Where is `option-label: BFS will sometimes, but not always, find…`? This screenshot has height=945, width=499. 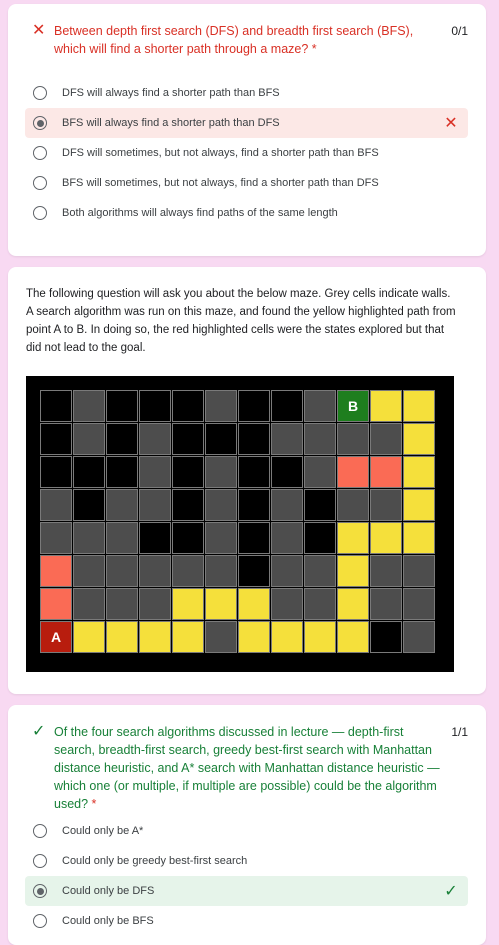 option-label: BFS will sometimes, but not always, find… is located at coordinates (220, 183).